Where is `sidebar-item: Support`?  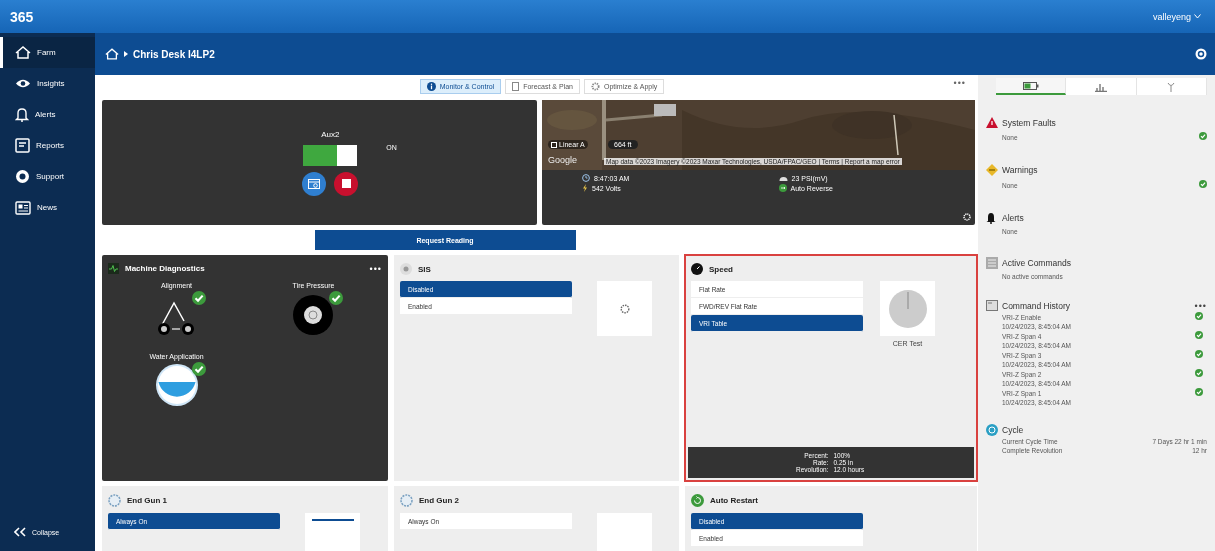 sidebar-item: Support is located at coordinates (47, 176).